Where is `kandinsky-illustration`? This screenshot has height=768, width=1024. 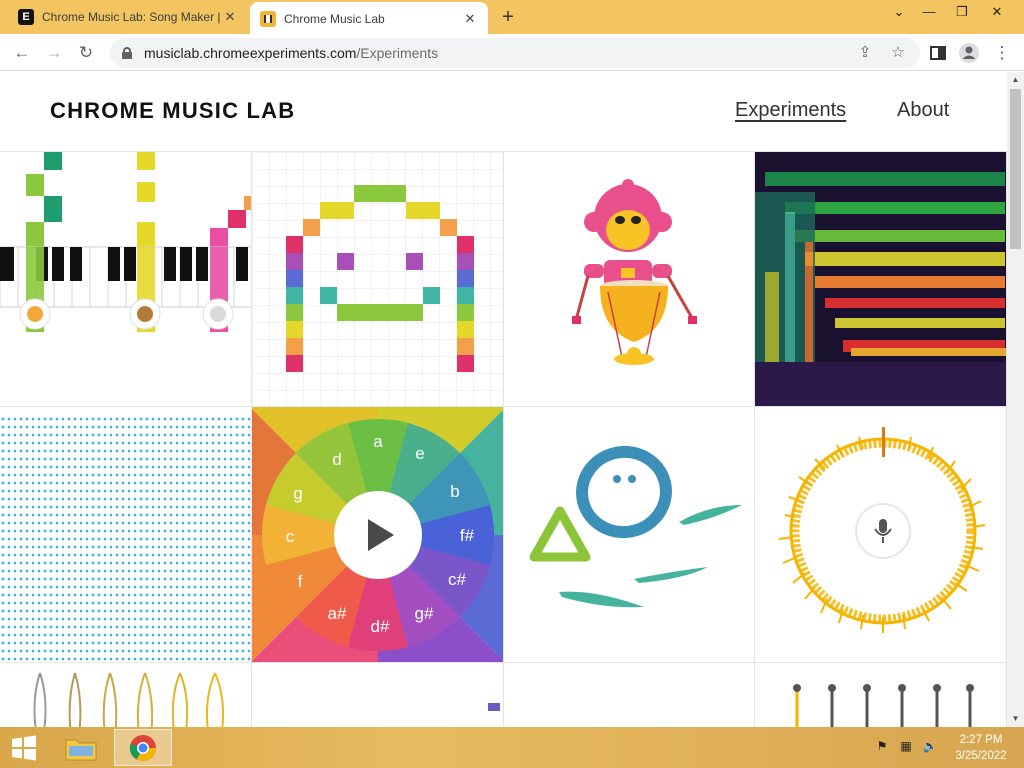
kandinsky-illustration is located at coordinates (635, 526).